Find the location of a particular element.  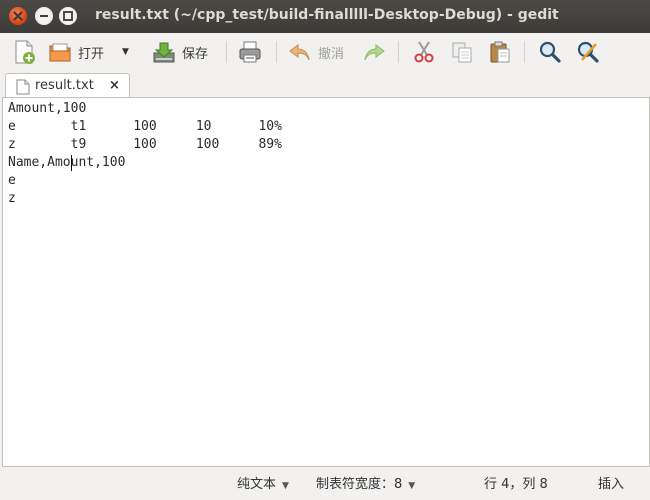

open-button: 打开 is located at coordinates (76, 52).